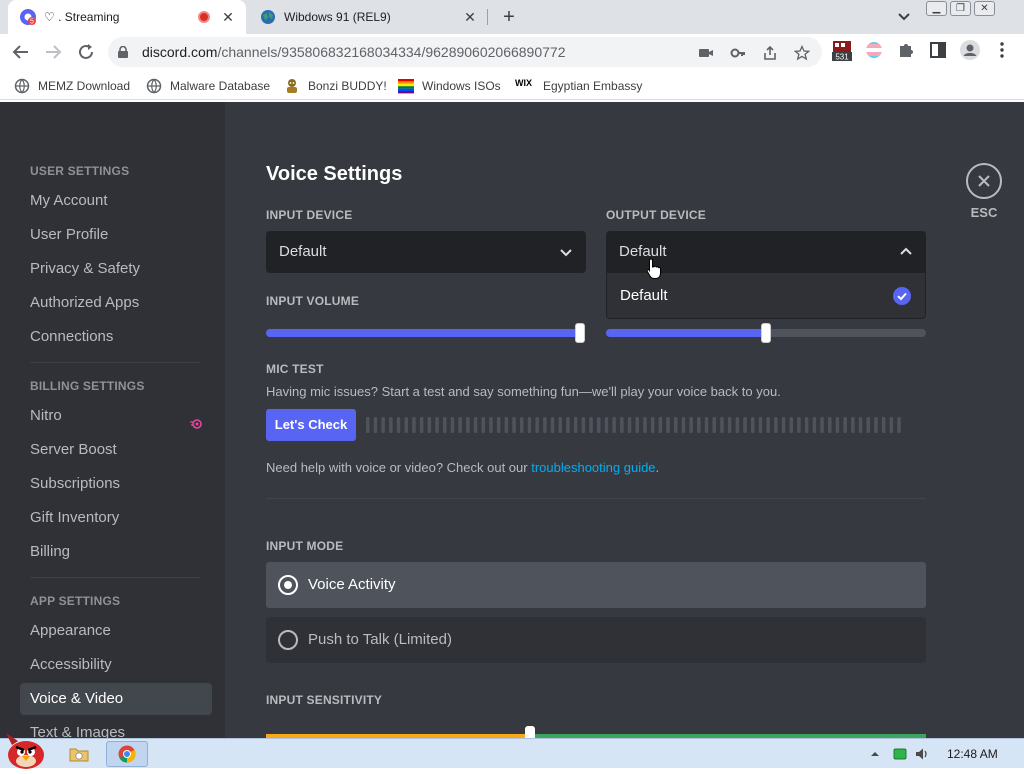  What do you see at coordinates (116, 665) in the screenshot?
I see `sidebar-item-accessibility: Accessibility` at bounding box center [116, 665].